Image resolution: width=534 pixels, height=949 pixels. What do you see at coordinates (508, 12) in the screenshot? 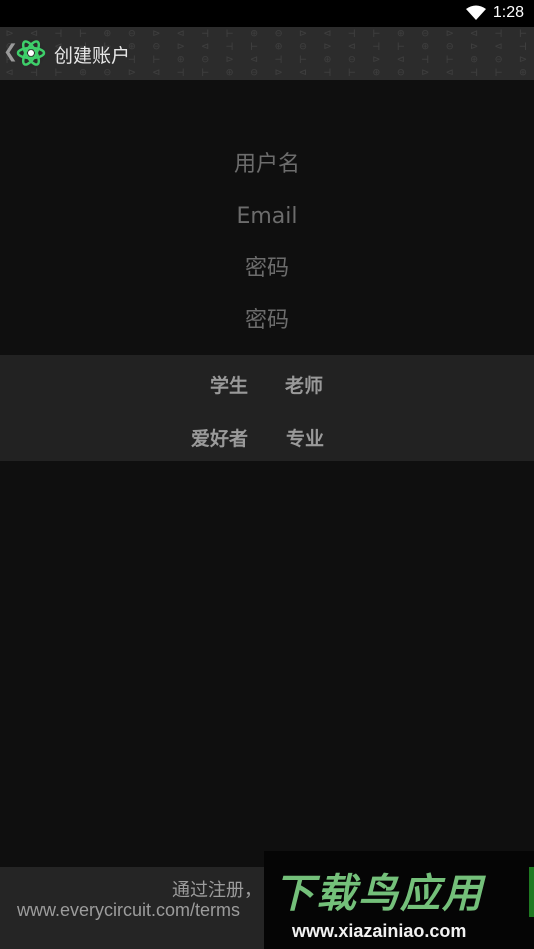
I see `status-time: 1:28` at bounding box center [508, 12].